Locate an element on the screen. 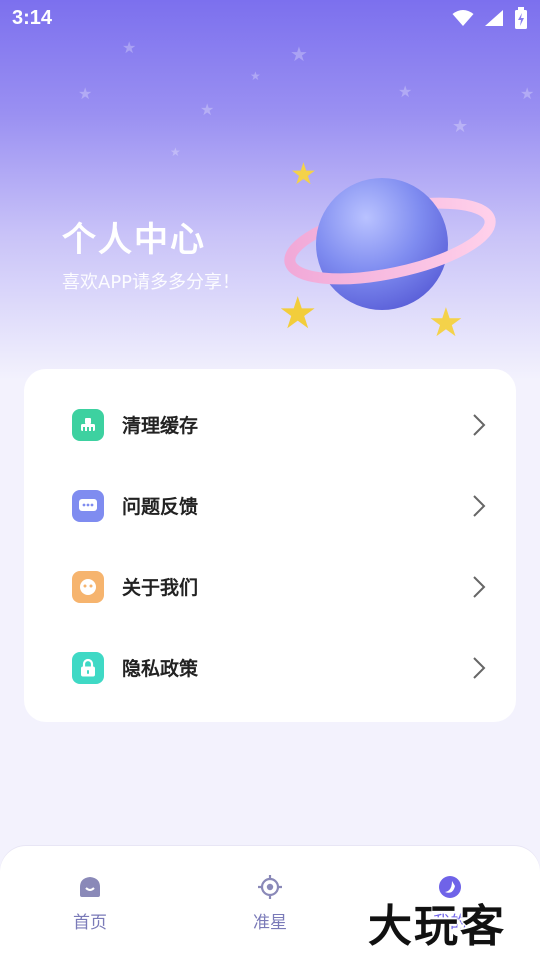  watermark-logo: 大玩客 is located at coordinates (437, 926).